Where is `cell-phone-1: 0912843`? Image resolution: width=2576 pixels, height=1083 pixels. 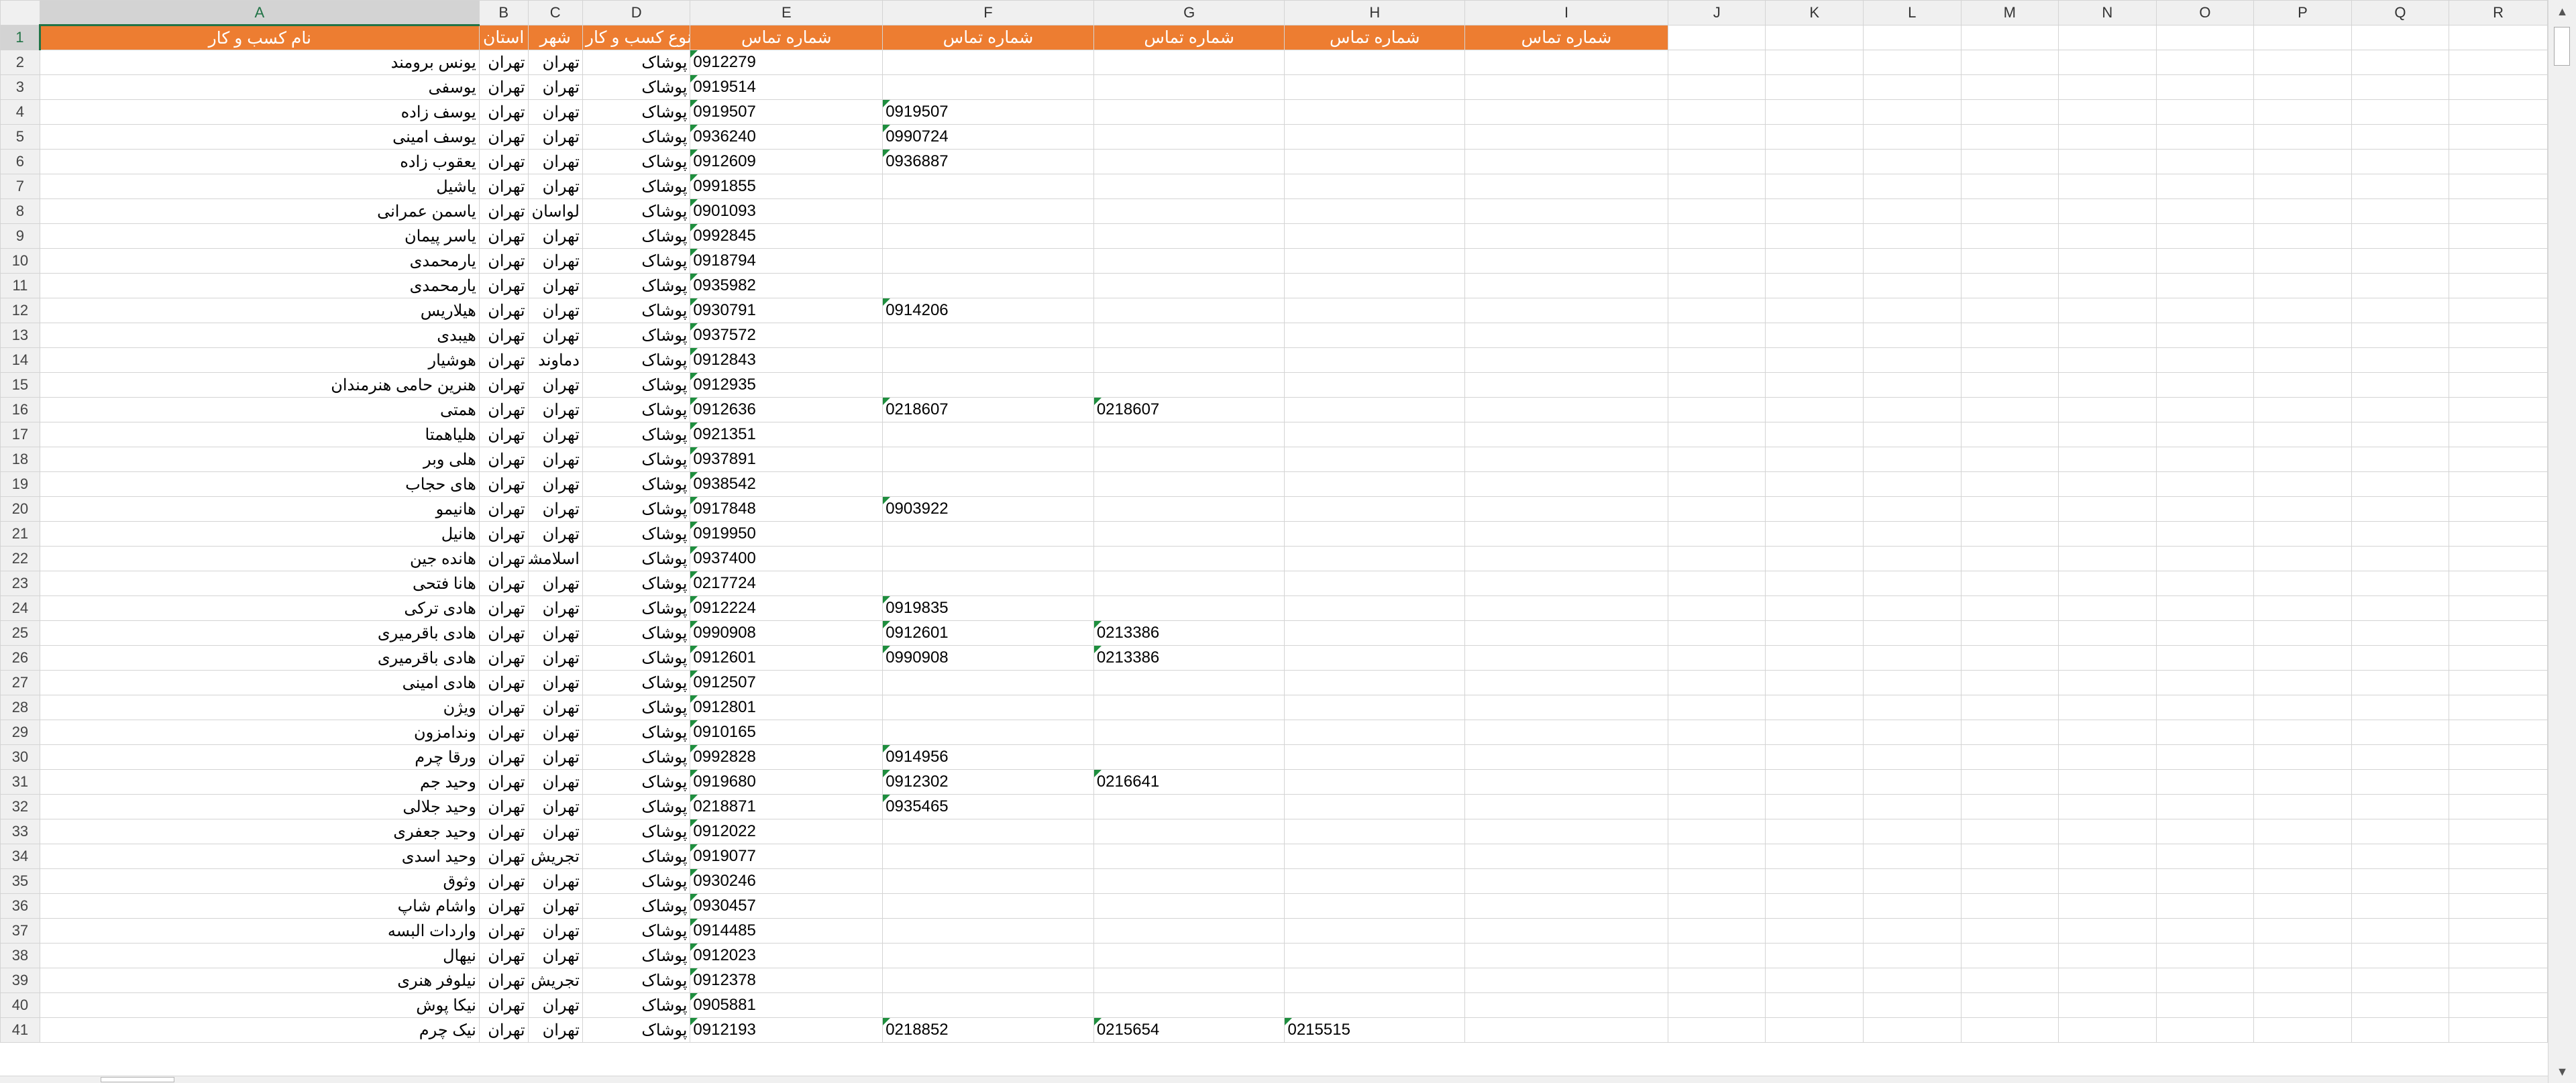 cell-phone-1: 0912843 is located at coordinates (786, 360).